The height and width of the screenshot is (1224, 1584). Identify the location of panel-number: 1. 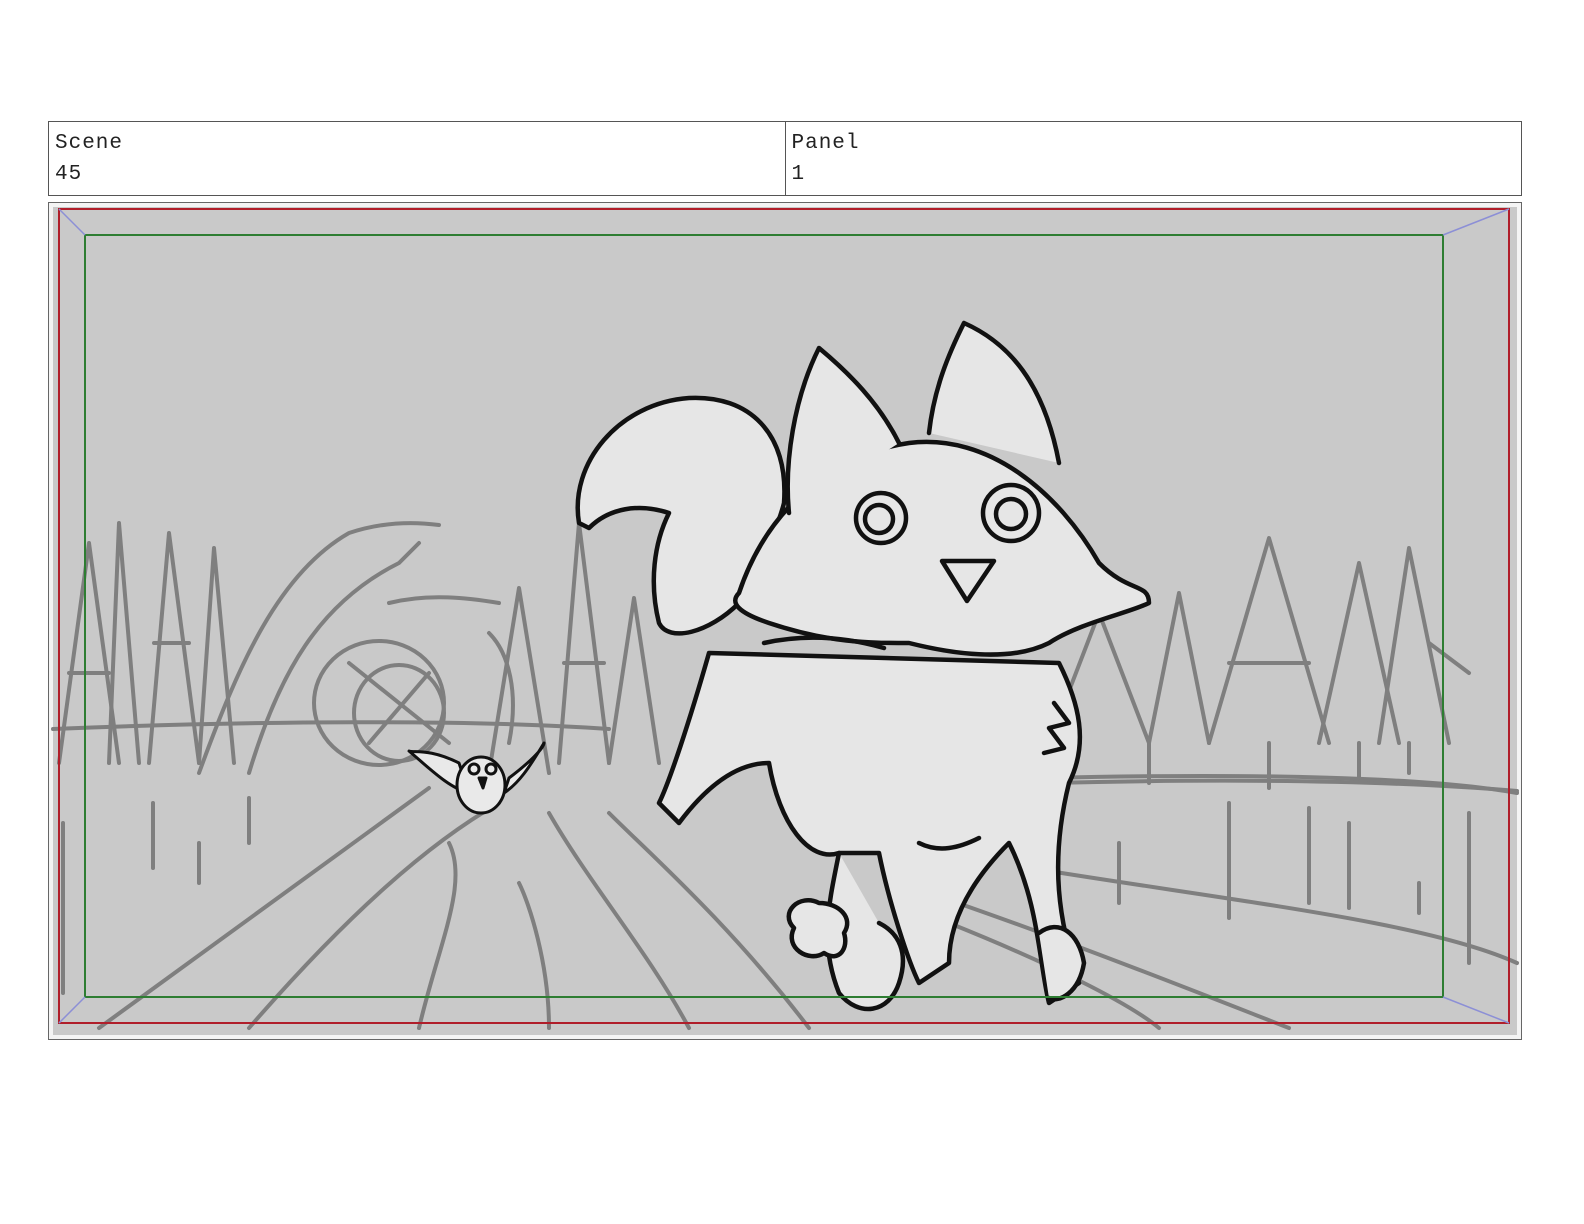
(798, 174).